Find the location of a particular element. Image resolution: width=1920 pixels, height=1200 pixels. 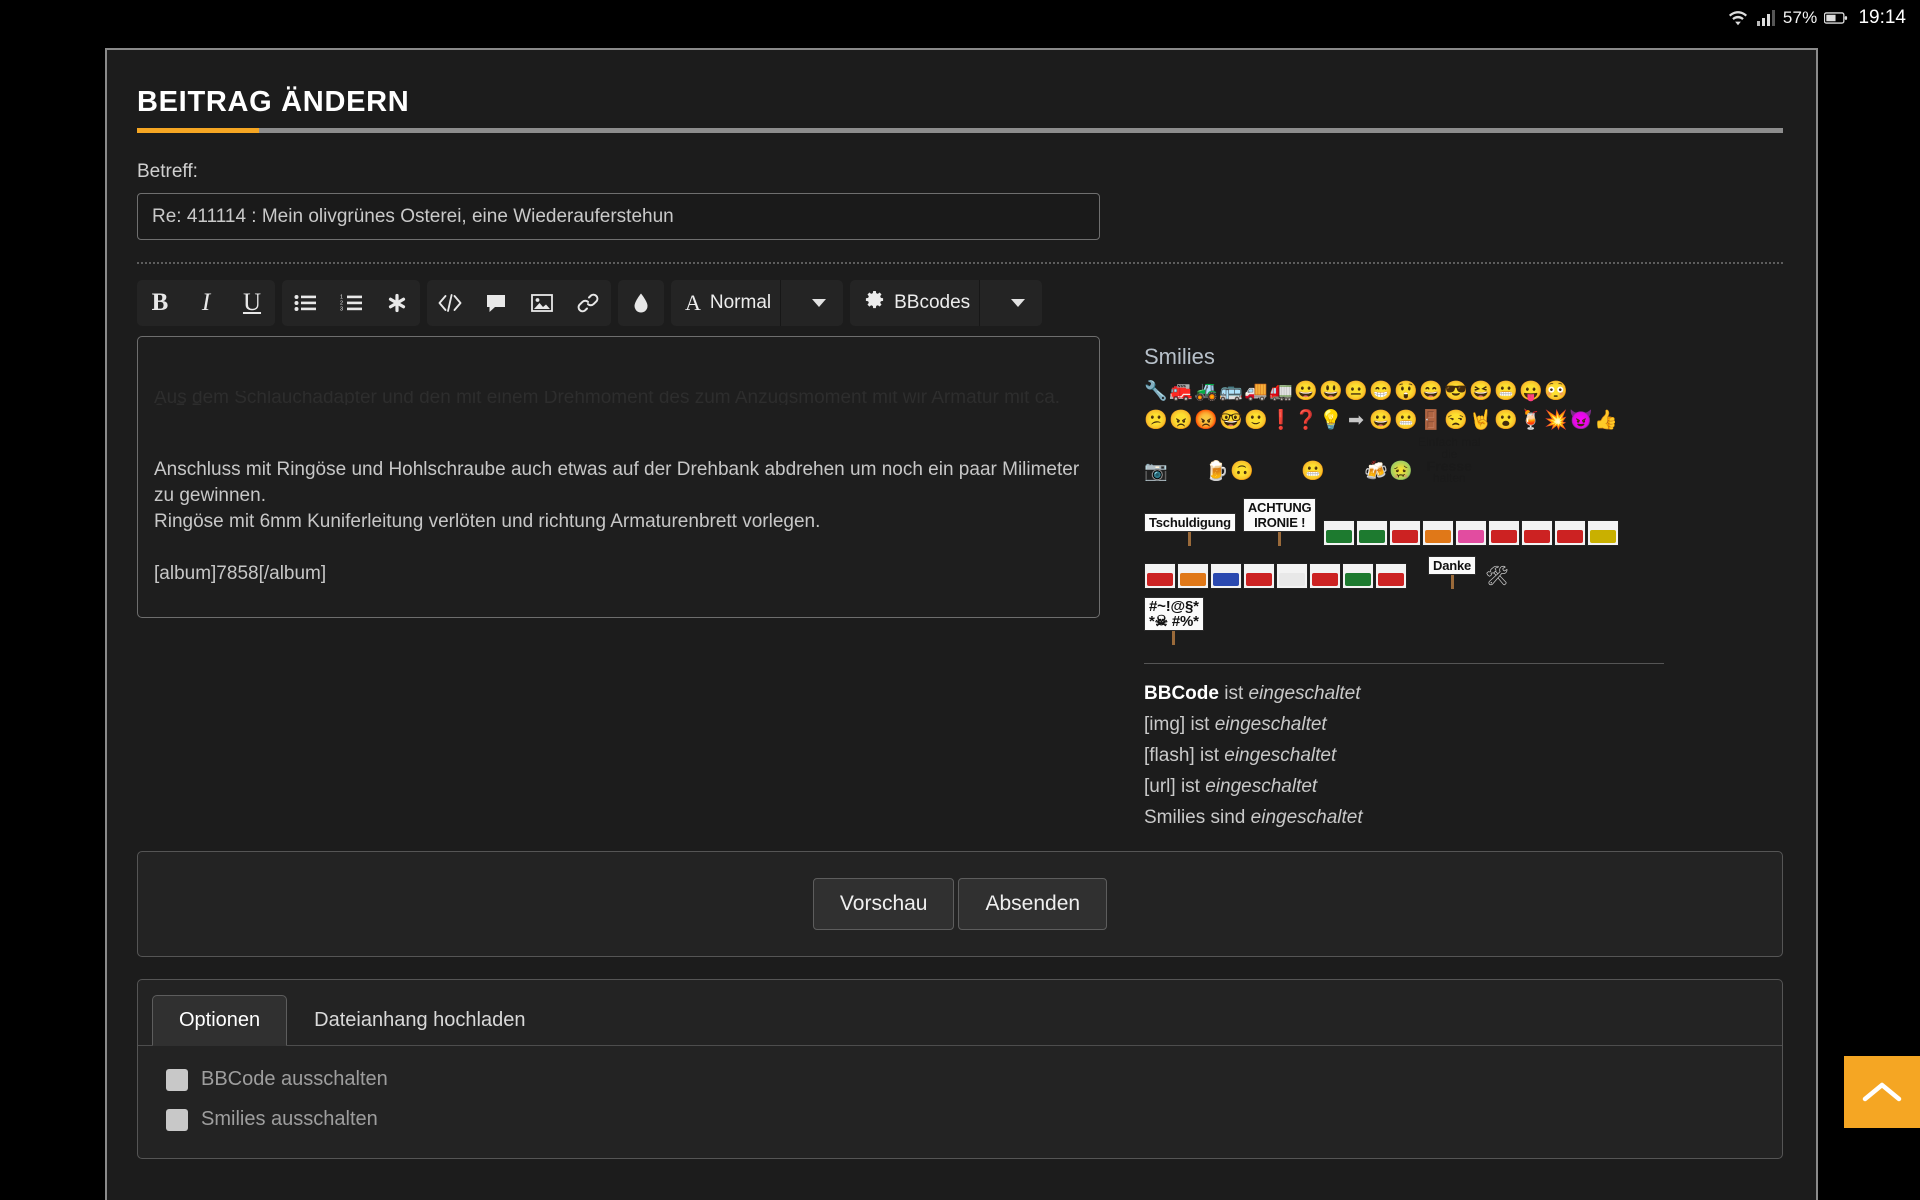

bold-button: B is located at coordinates (160, 303).